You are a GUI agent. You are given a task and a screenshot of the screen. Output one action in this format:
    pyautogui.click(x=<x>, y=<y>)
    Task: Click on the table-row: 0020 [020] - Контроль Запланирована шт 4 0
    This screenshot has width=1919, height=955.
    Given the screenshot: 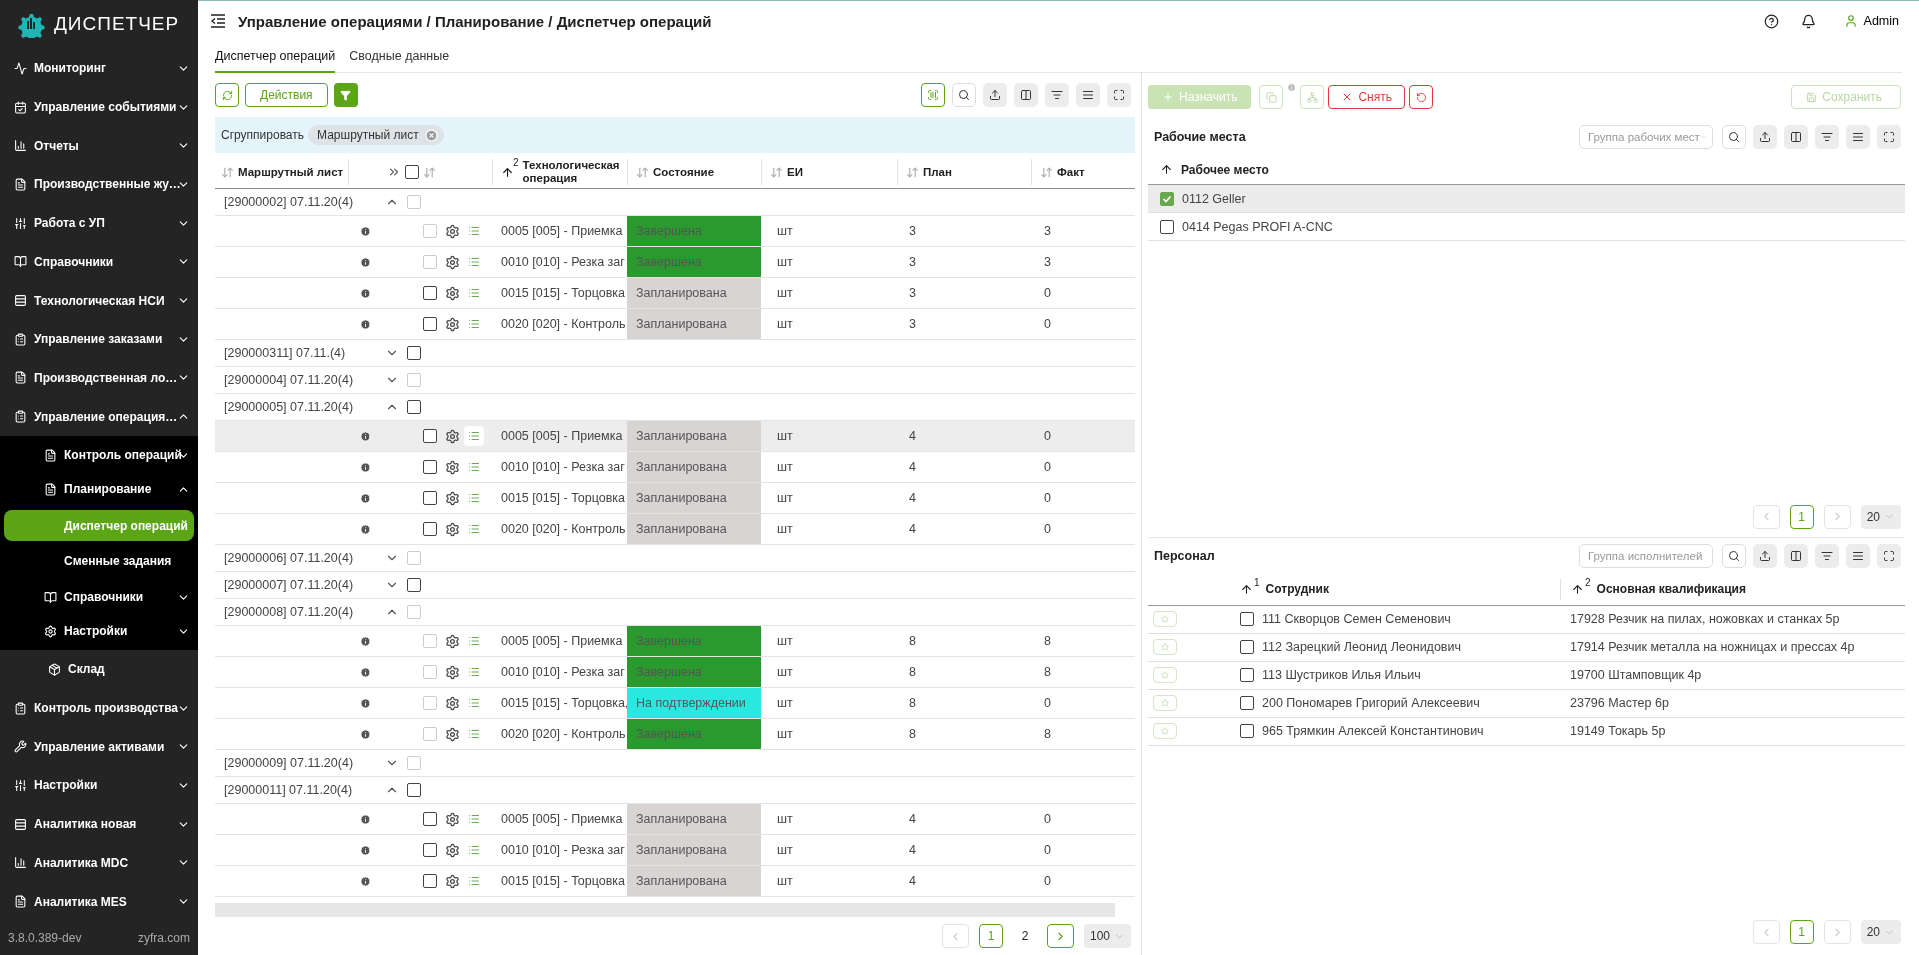 What is the action you would take?
    pyautogui.click(x=675, y=529)
    